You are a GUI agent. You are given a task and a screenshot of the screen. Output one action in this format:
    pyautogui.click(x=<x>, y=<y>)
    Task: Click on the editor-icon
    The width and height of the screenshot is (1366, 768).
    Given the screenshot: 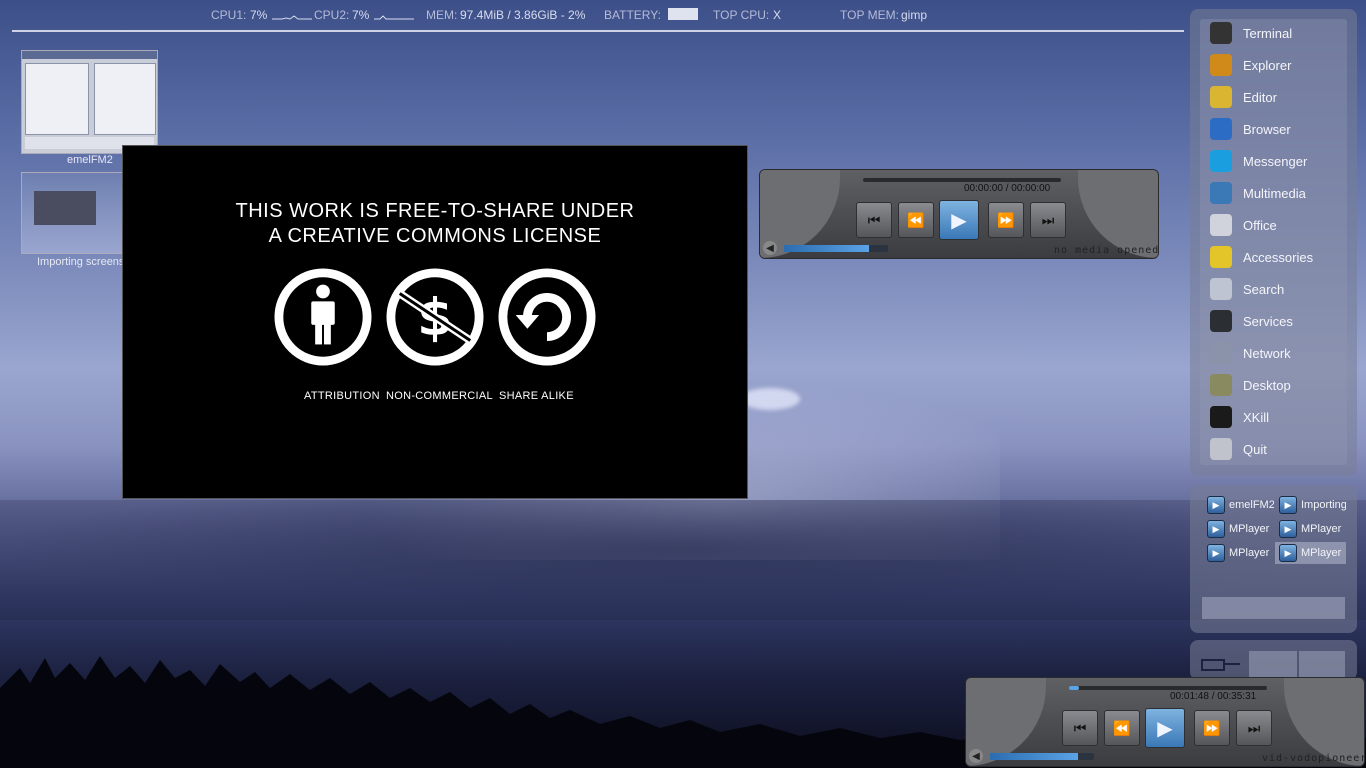 What is the action you would take?
    pyautogui.click(x=1221, y=97)
    